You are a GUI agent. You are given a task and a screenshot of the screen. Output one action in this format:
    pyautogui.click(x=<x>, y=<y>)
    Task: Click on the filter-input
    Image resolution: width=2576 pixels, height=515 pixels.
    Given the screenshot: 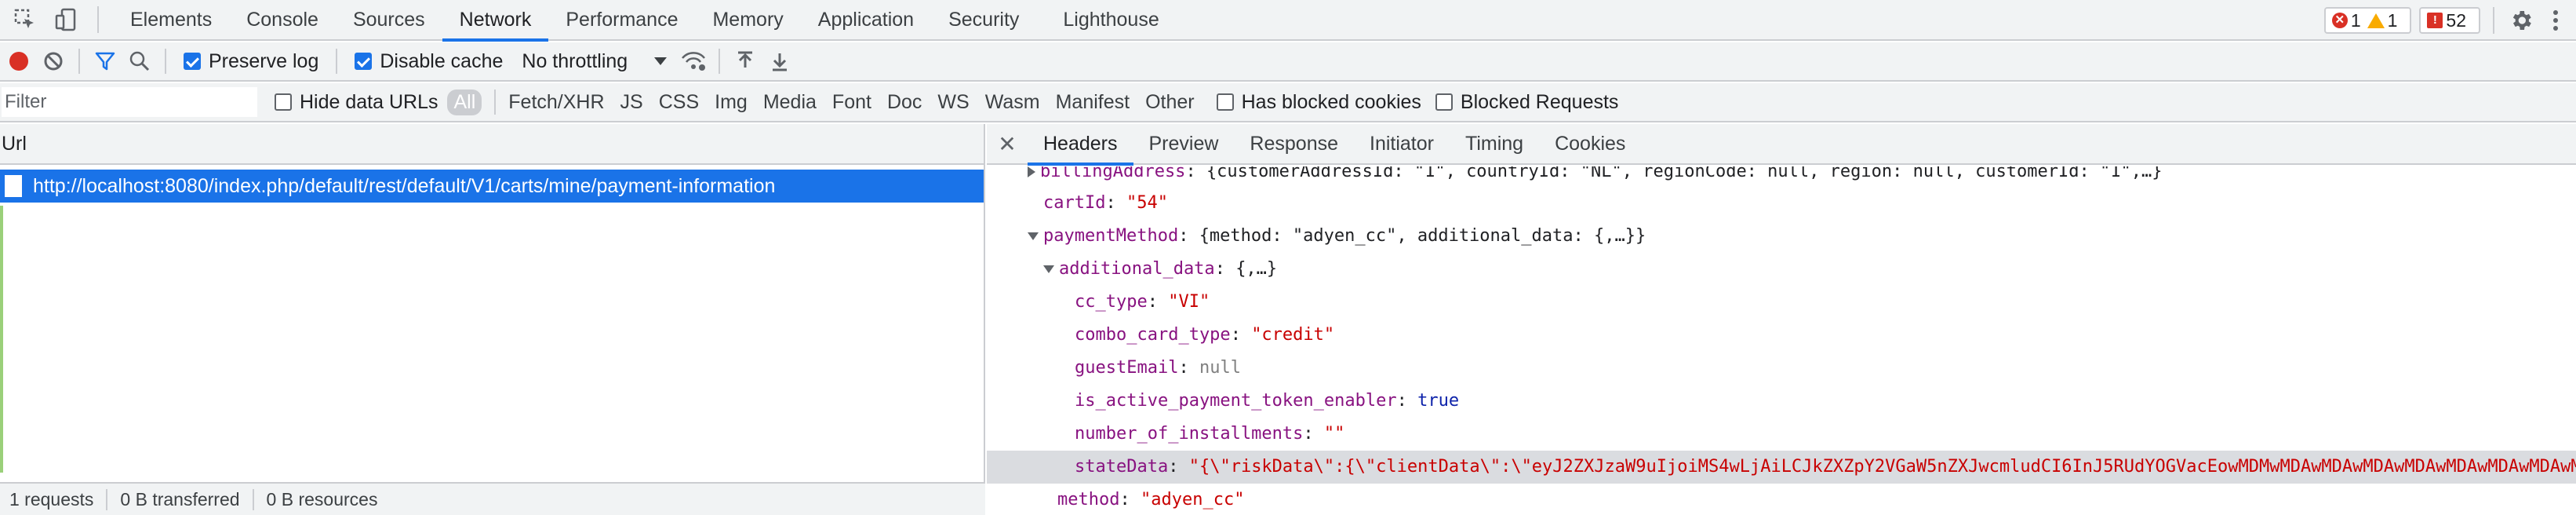 What is the action you would take?
    pyautogui.click(x=129, y=102)
    